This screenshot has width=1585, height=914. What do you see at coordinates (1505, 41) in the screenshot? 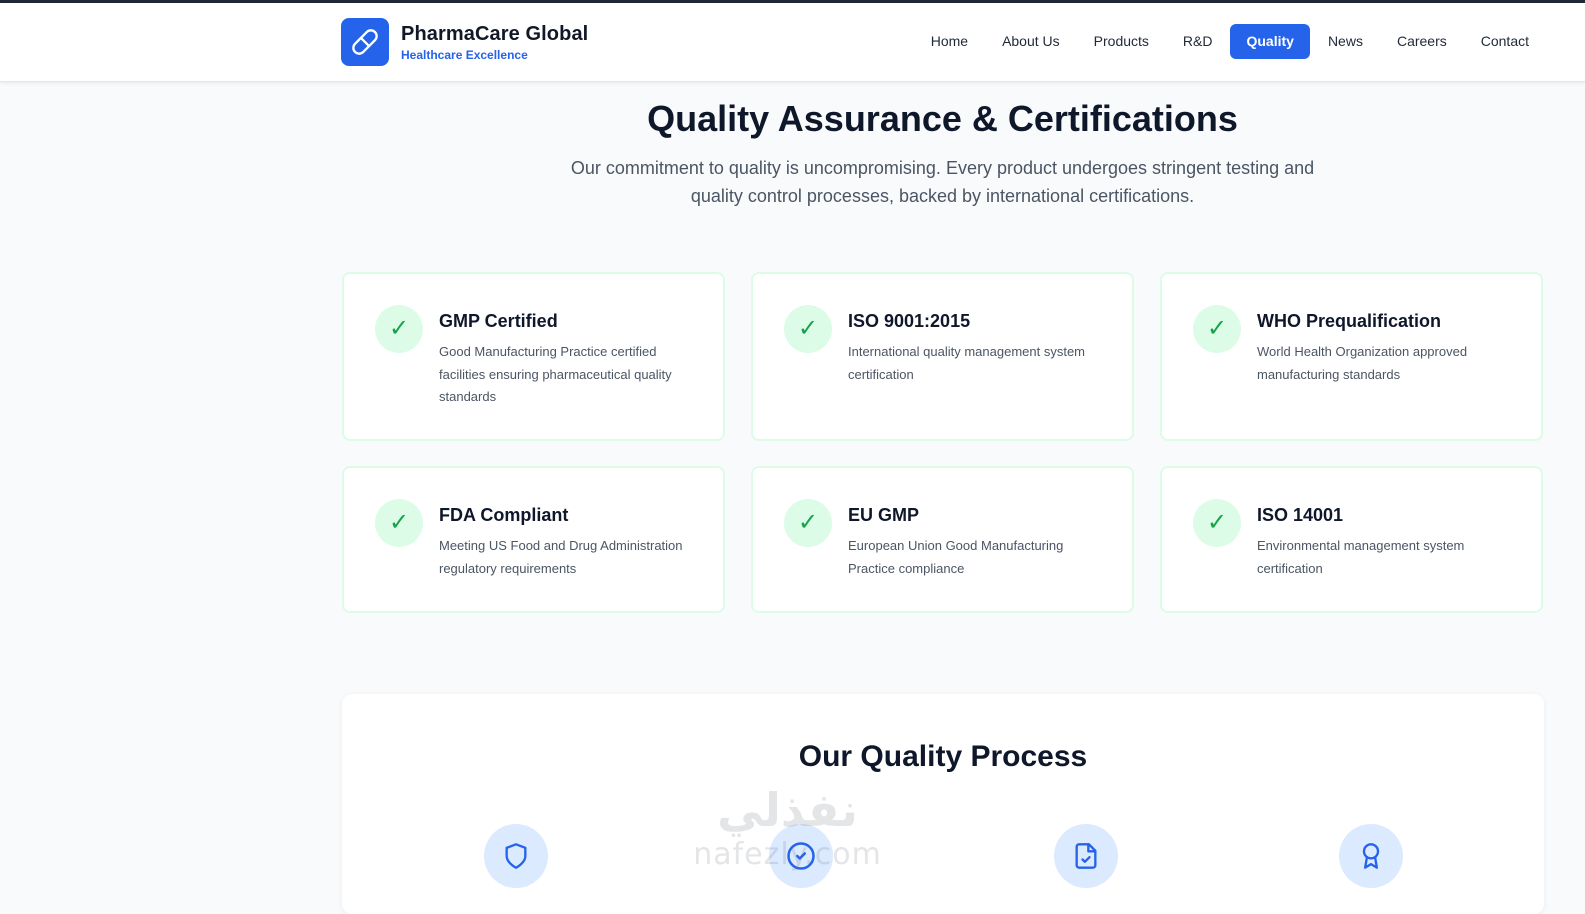
I see `nav-contact: Contact` at bounding box center [1505, 41].